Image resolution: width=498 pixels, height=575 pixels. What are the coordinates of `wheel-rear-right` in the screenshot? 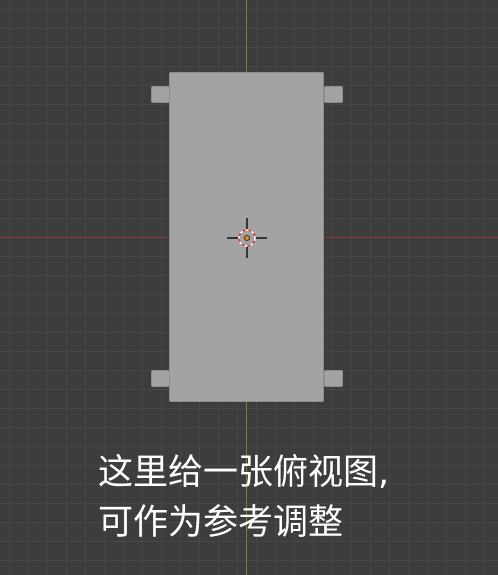 It's located at (333, 378).